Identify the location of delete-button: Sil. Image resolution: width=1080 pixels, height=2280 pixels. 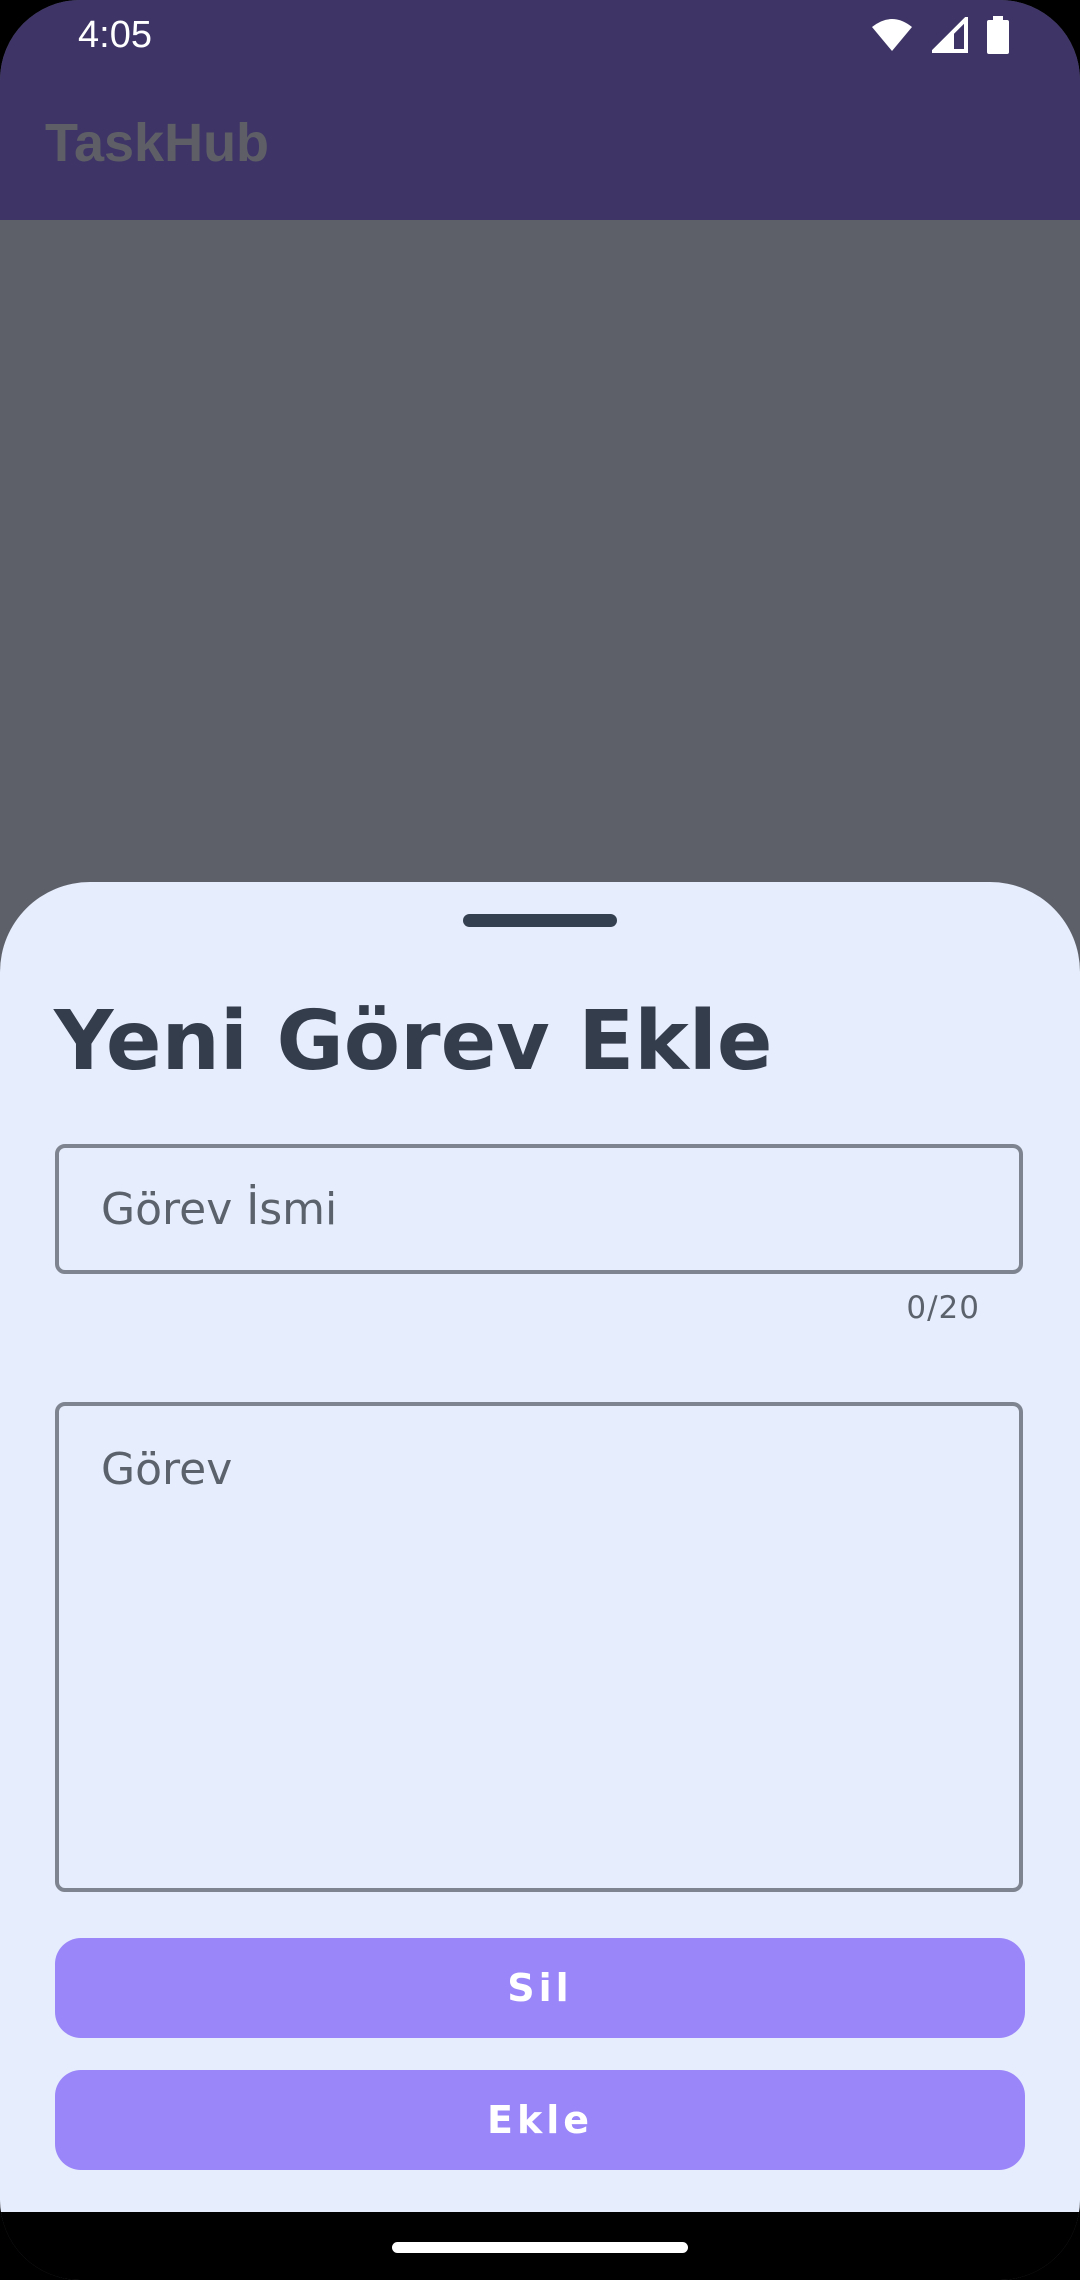
(540, 1988).